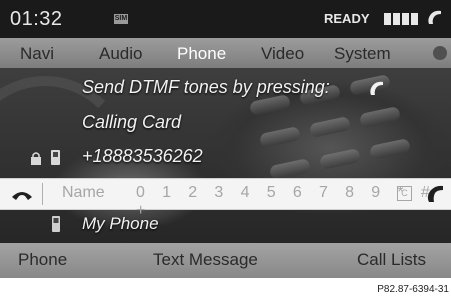 The image size is (451, 304). What do you see at coordinates (121, 19) in the screenshot?
I see `sim-card-icon: SIM` at bounding box center [121, 19].